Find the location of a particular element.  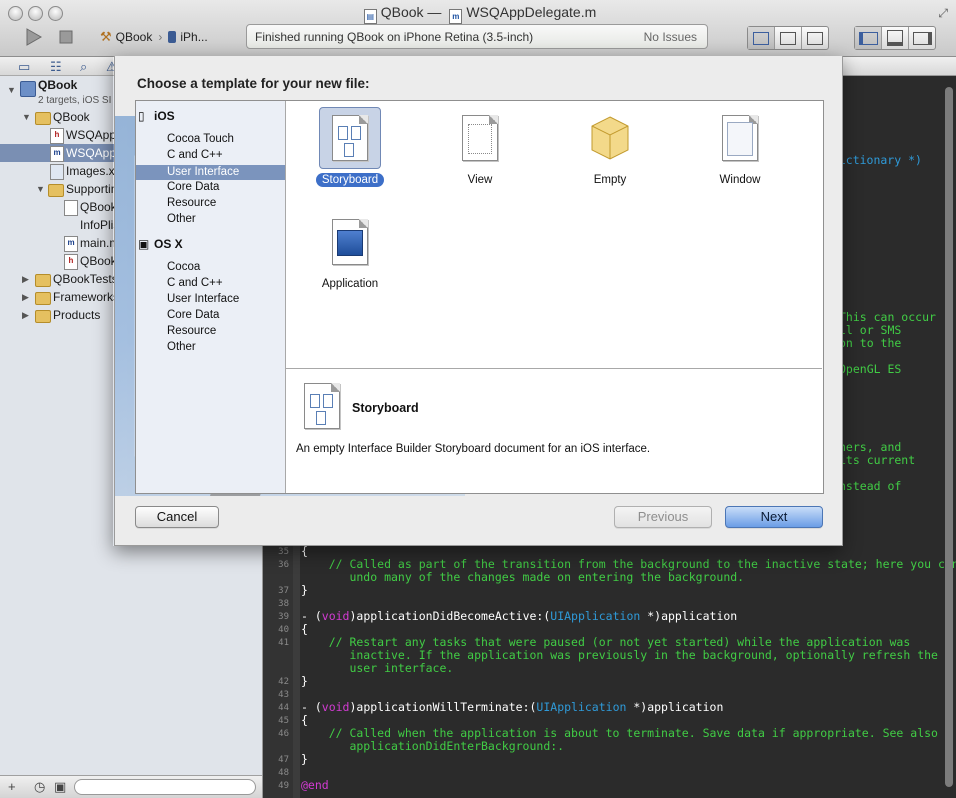

utilities-panel-icon is located at coordinates (922, 38).